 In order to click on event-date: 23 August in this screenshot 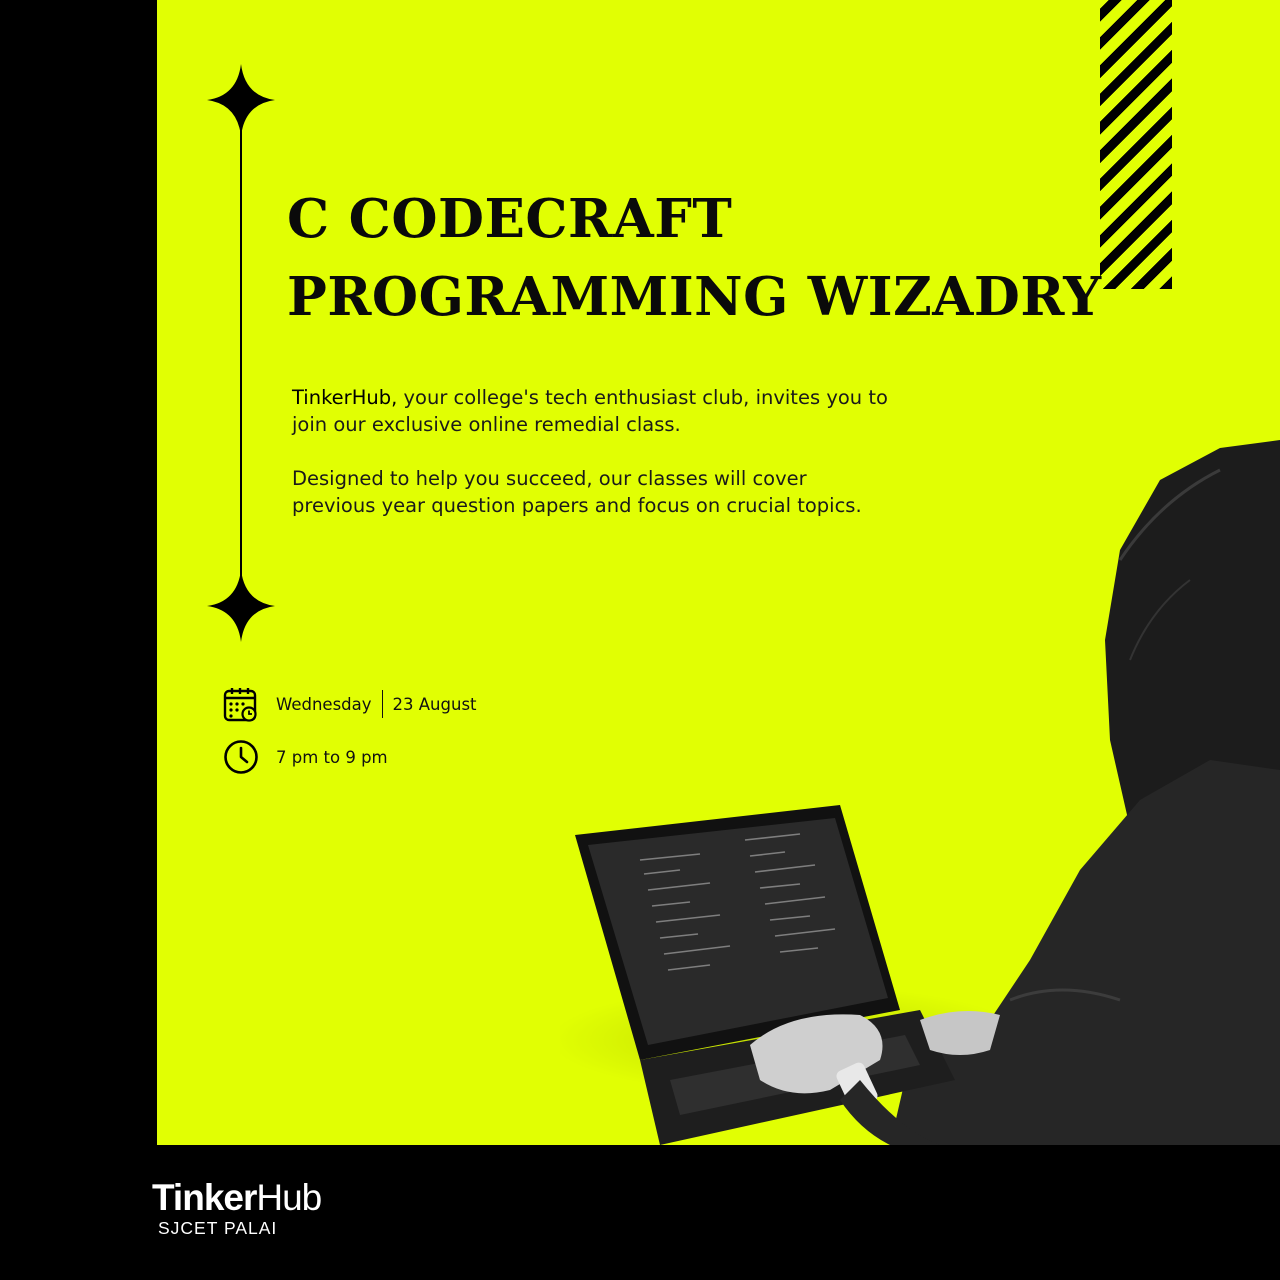, I will do `click(434, 704)`.